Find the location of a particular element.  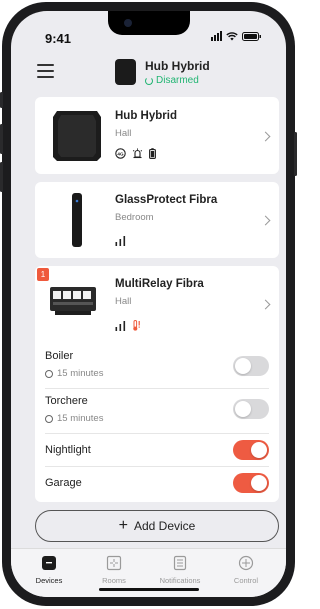

rooms-icon is located at coordinates (114, 563).